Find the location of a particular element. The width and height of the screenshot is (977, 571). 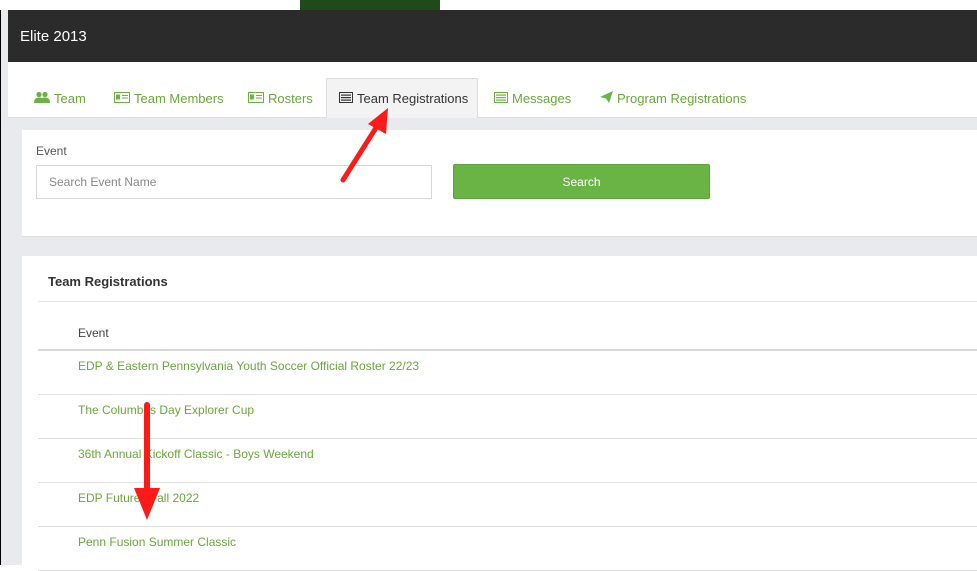

tab-label: Team Members is located at coordinates (179, 98).